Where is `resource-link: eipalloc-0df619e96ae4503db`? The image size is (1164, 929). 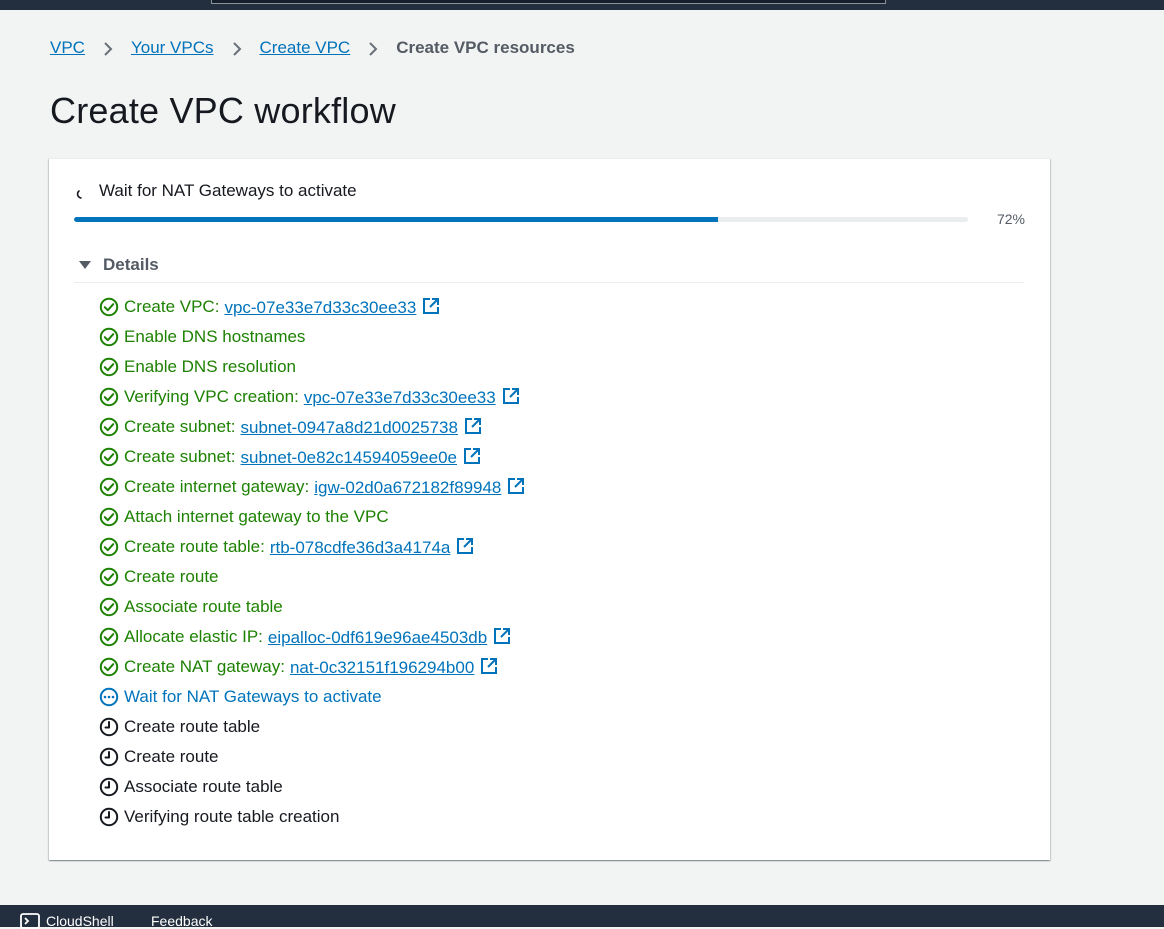 resource-link: eipalloc-0df619e96ae4503db is located at coordinates (389, 637).